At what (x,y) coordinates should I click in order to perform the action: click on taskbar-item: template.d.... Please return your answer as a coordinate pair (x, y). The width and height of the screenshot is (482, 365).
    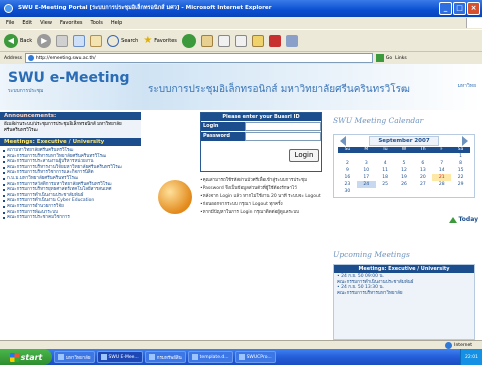
    Looking at the image, I should click on (210, 357).